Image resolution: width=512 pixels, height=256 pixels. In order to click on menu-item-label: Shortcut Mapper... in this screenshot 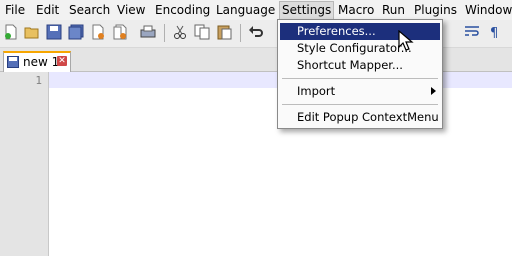, I will do `click(350, 65)`.